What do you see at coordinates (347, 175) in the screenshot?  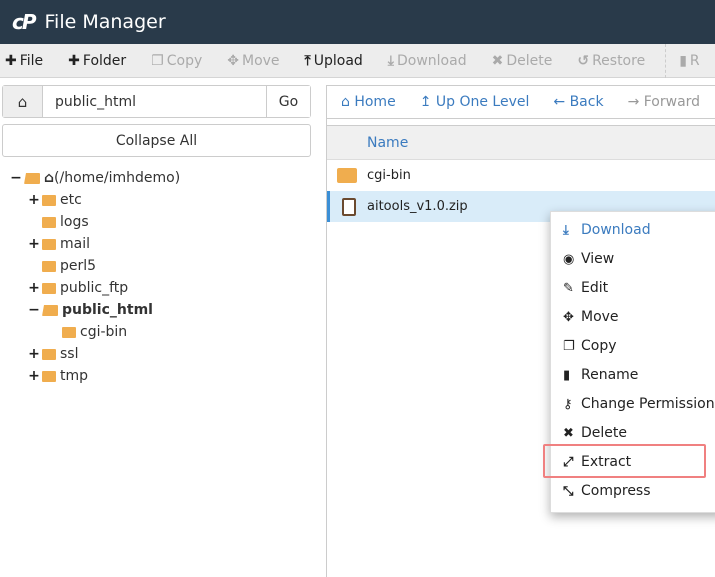 I see `folder-glyph` at bounding box center [347, 175].